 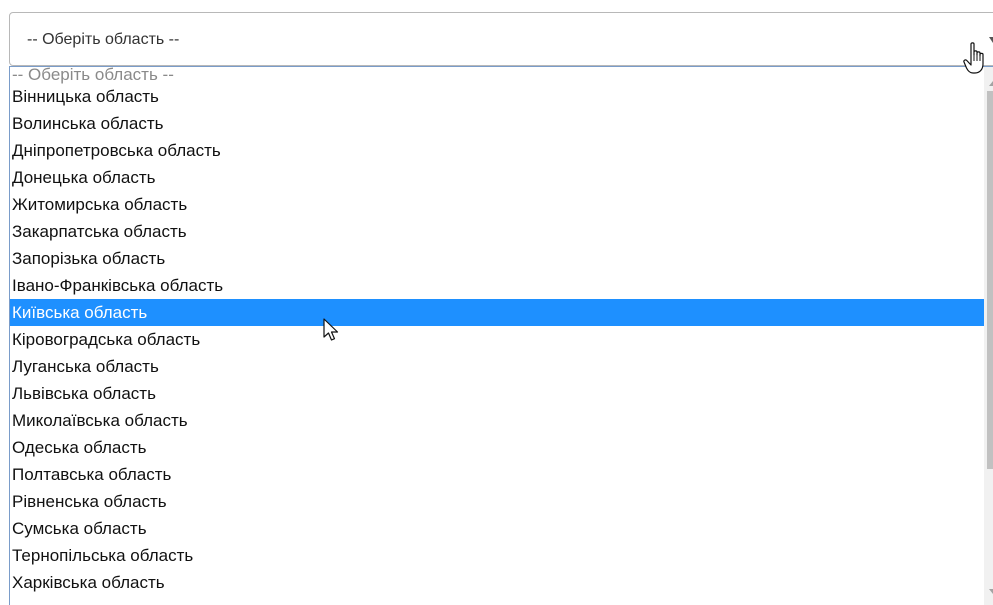 I want to click on option-ternopilska: Тернопільська область, so click(x=497, y=555).